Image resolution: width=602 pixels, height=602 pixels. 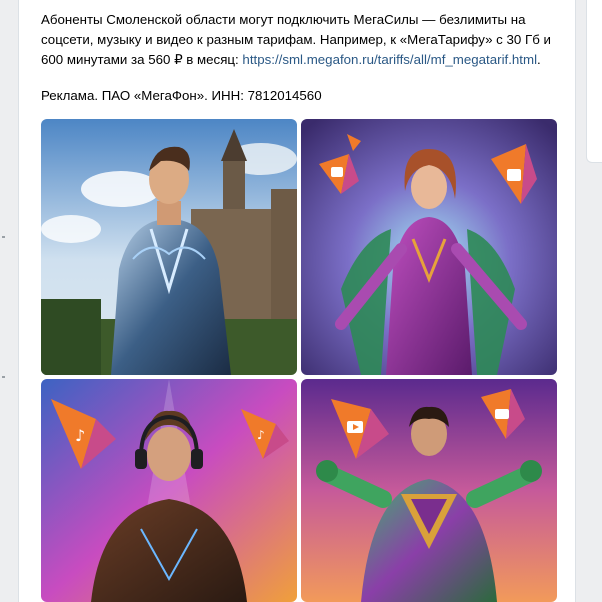 What do you see at coordinates (9, 301) in the screenshot?
I see `left-margin` at bounding box center [9, 301].